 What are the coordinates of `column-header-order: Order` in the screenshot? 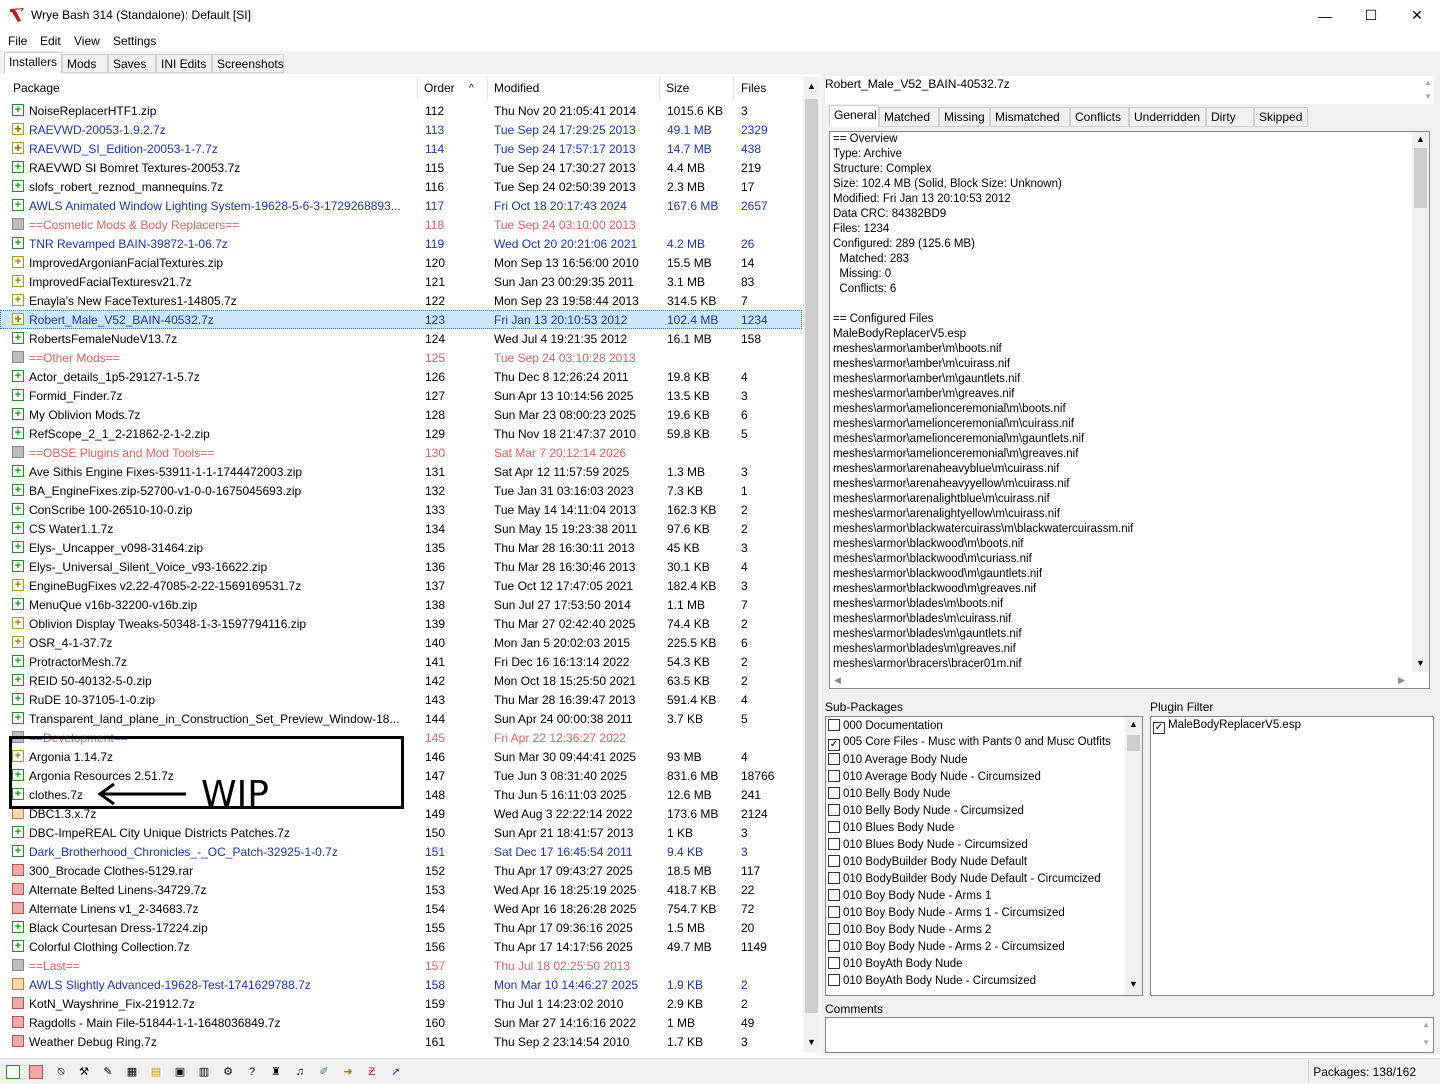 It's located at (439, 88).